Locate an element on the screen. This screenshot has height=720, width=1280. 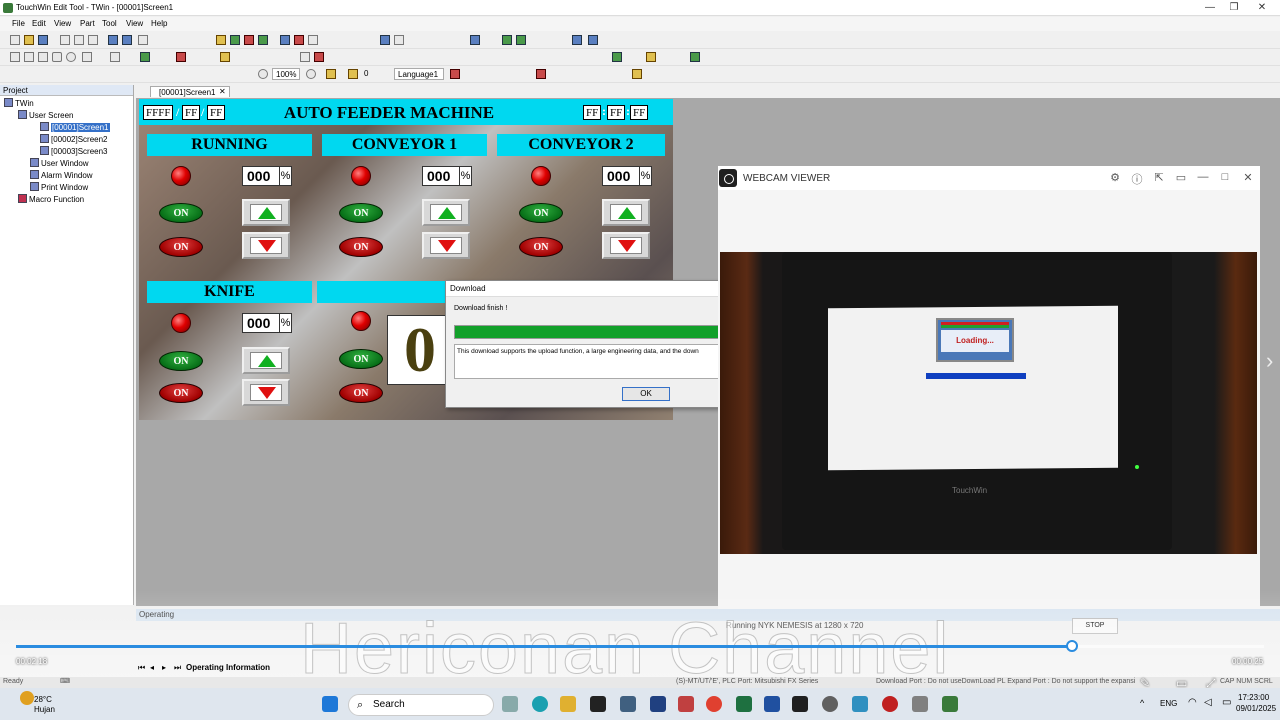
menu-view: View is located at coordinates (62, 23).